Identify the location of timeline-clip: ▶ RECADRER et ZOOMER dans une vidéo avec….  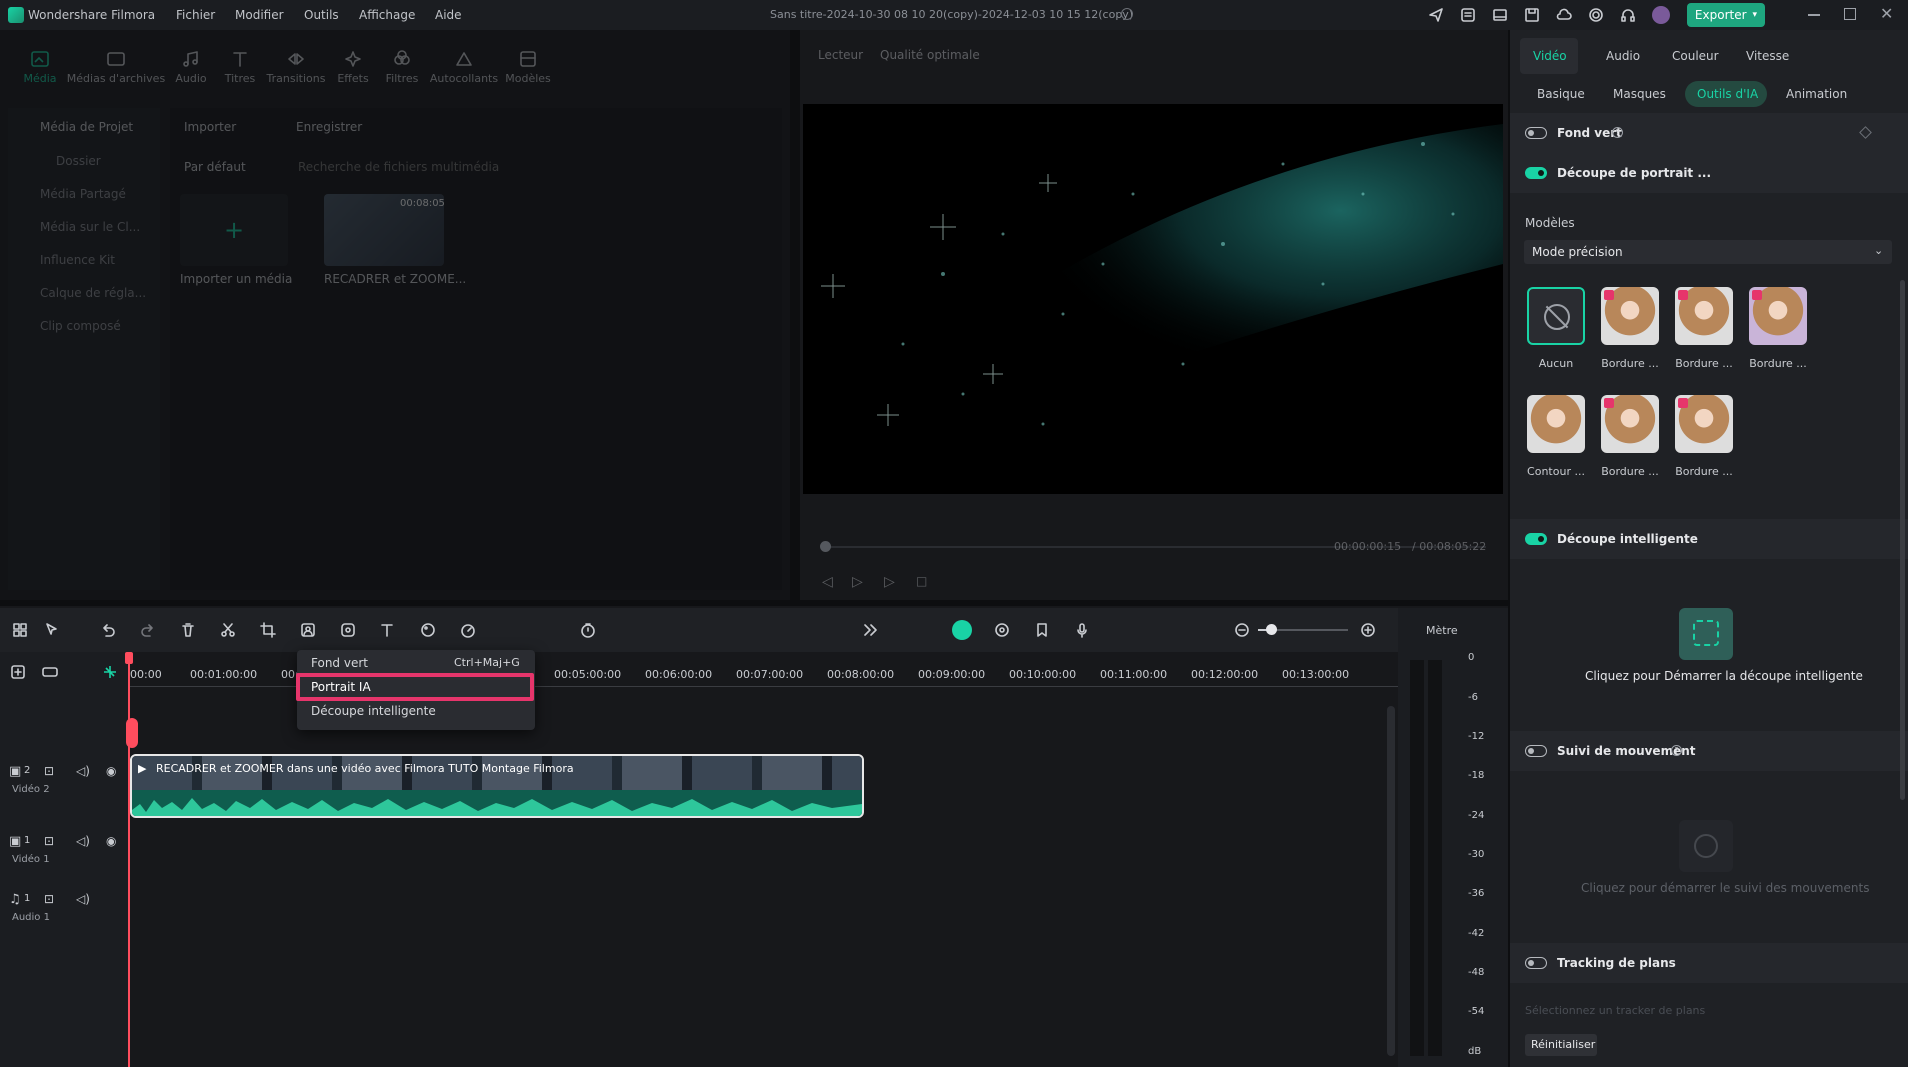
(497, 786).